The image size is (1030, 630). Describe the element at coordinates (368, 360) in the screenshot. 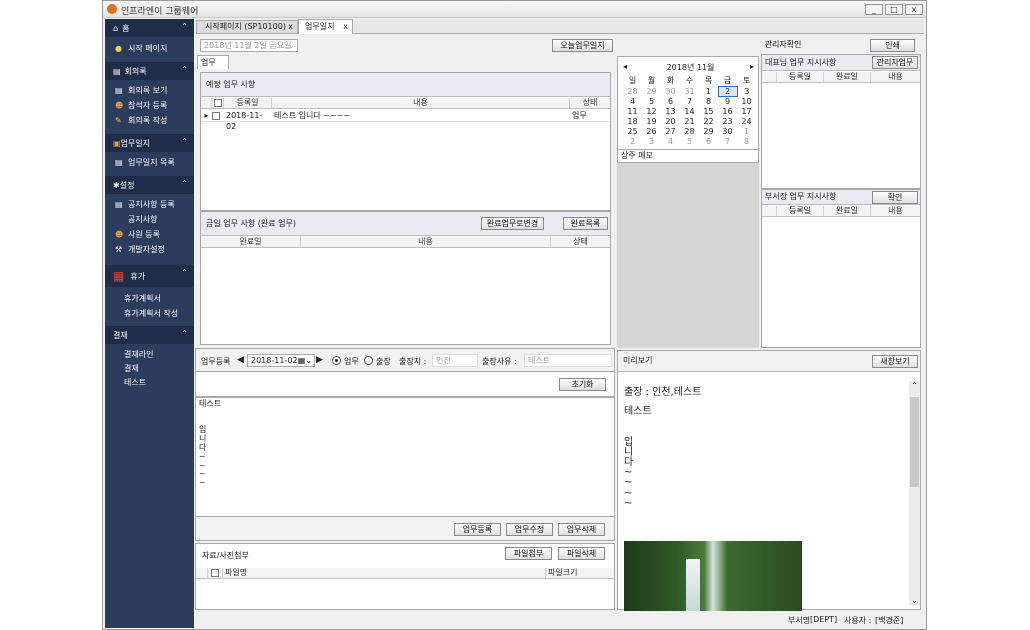

I see `radio-trip` at that location.